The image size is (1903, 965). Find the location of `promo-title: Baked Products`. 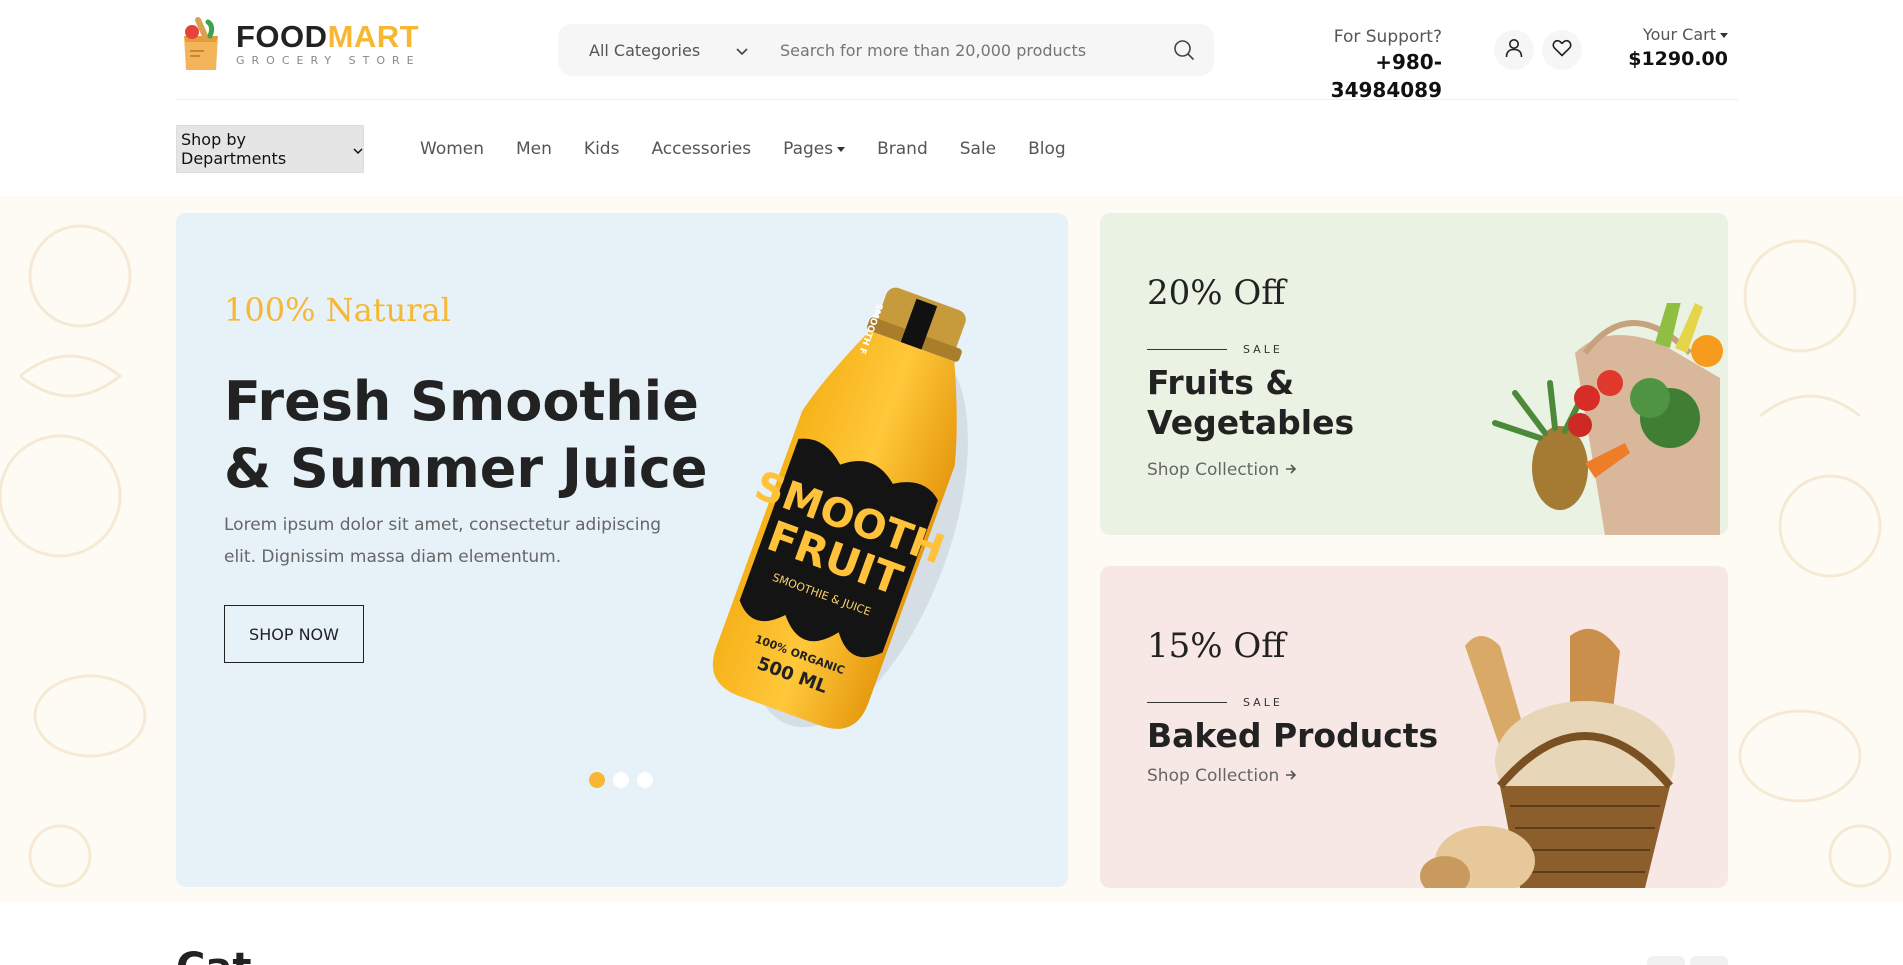

promo-title: Baked Products is located at coordinates (1293, 735).